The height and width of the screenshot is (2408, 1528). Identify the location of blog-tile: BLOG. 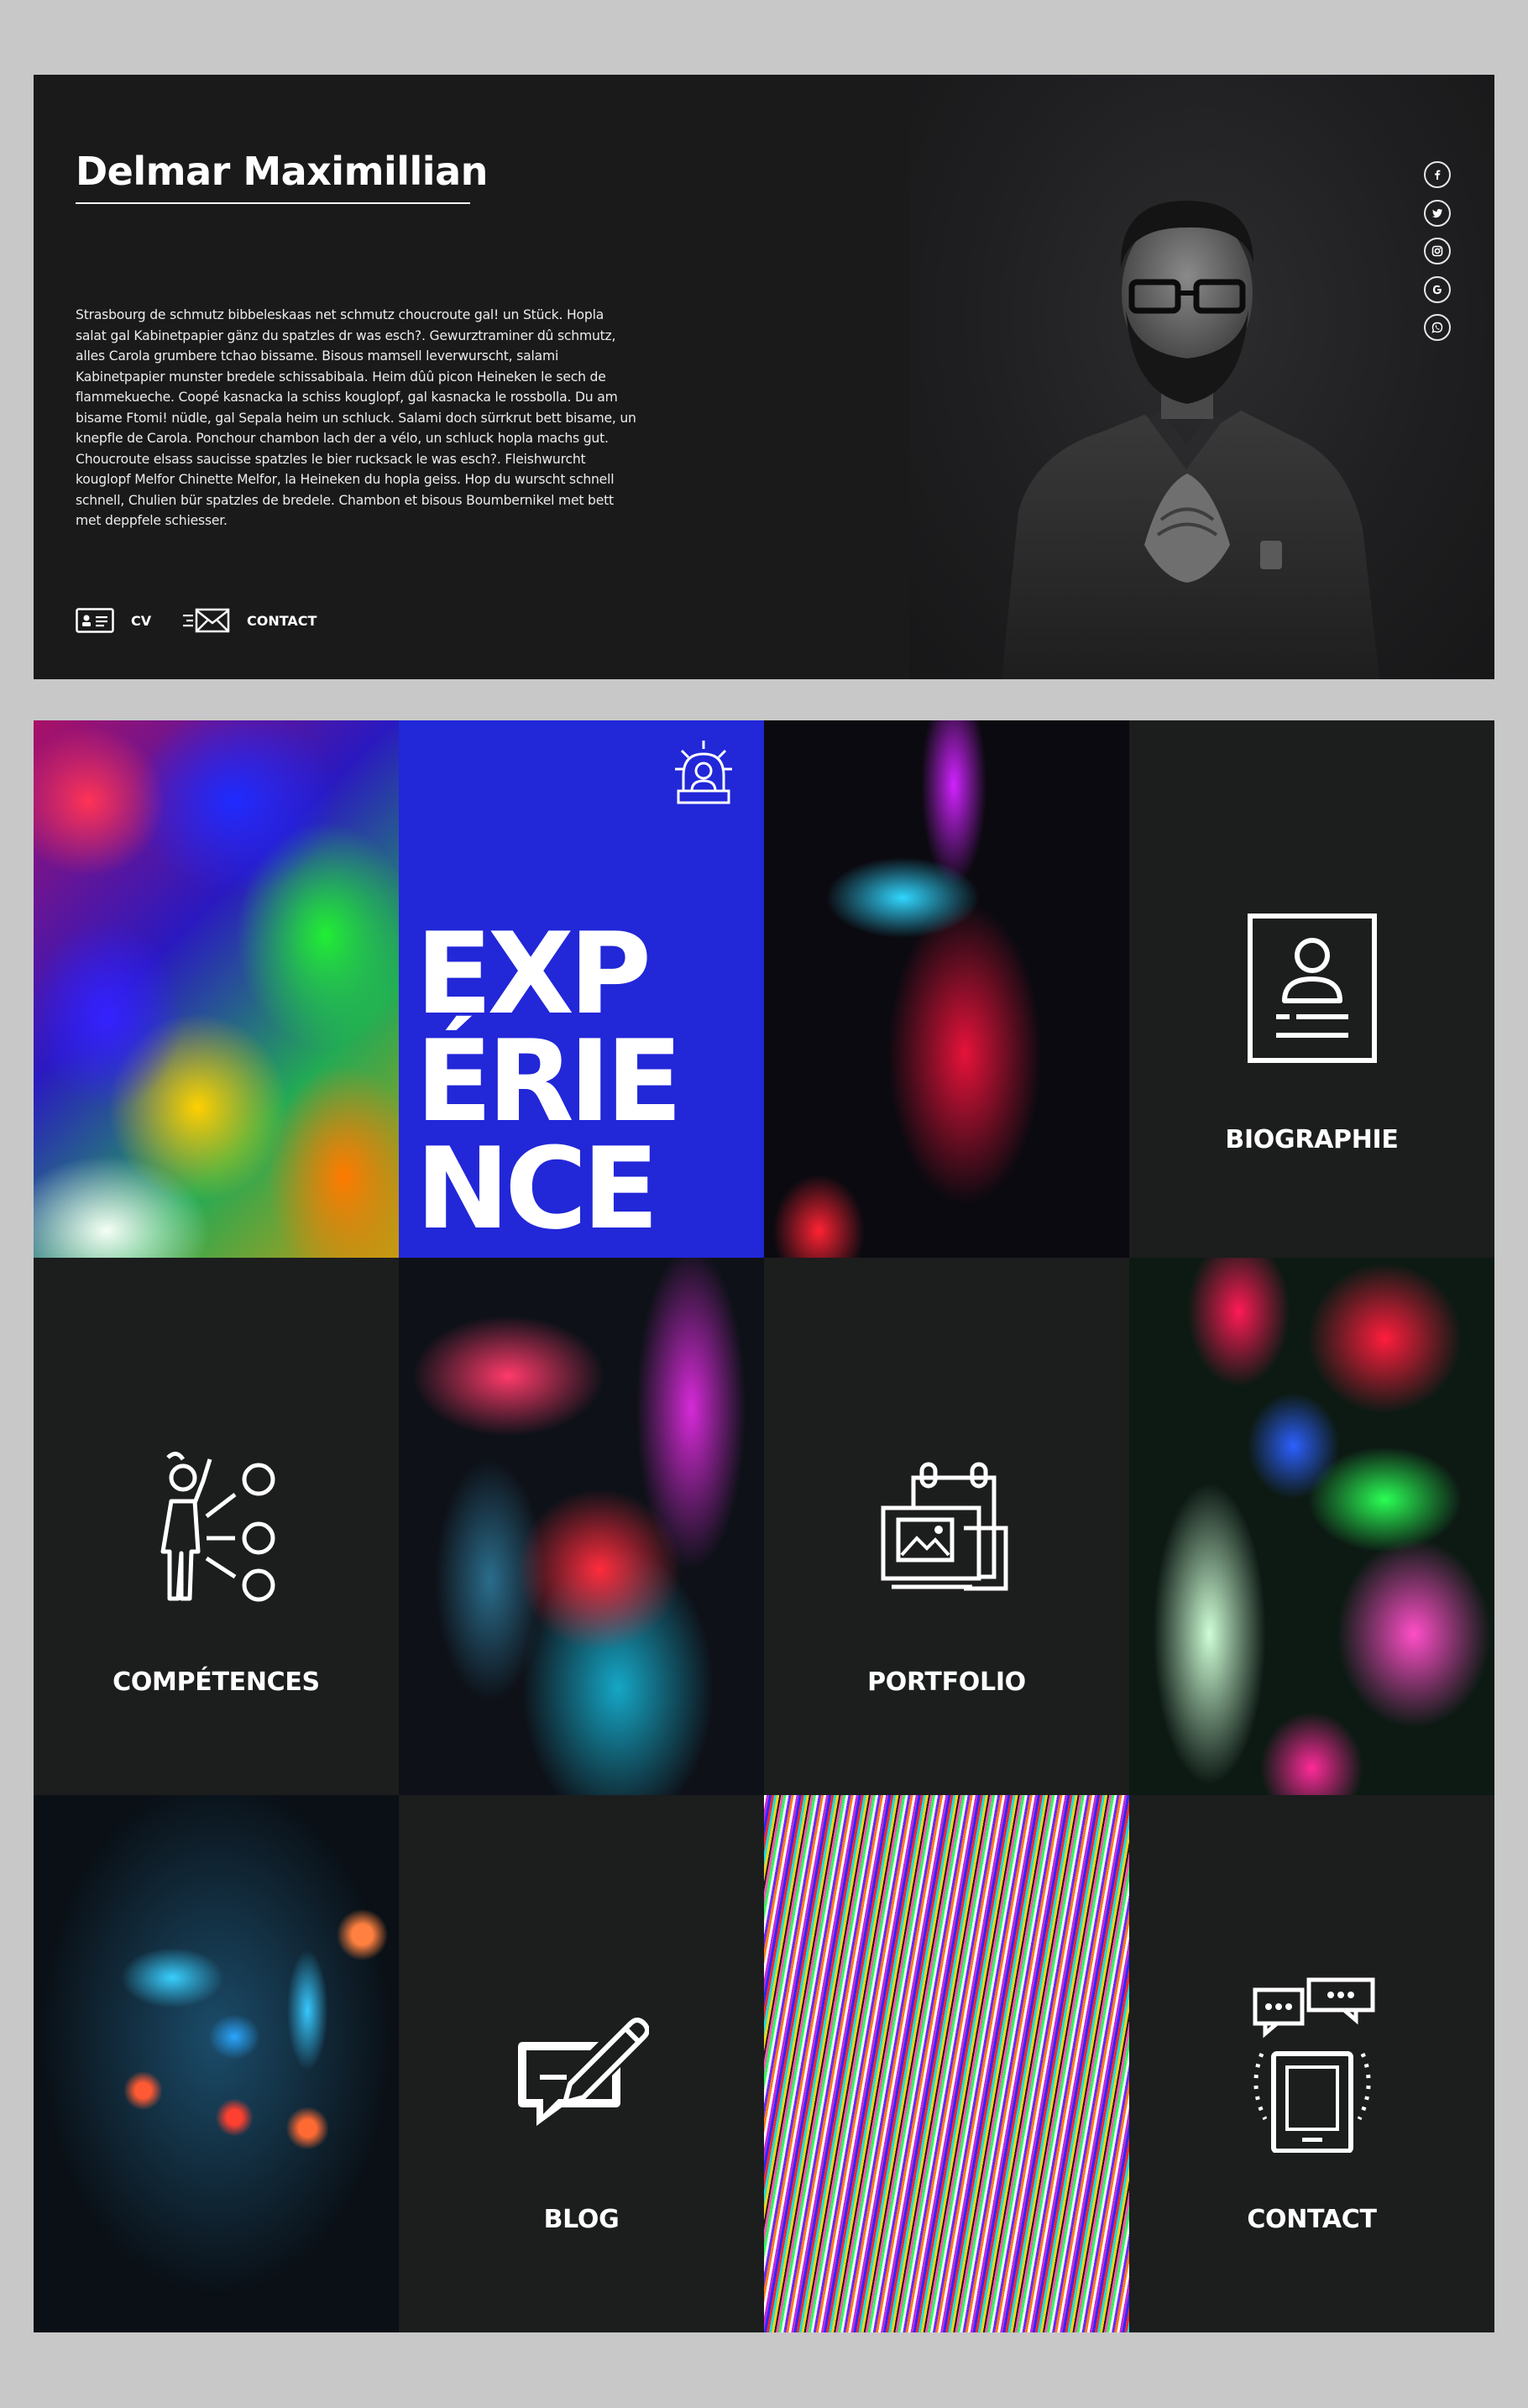
(581, 2063).